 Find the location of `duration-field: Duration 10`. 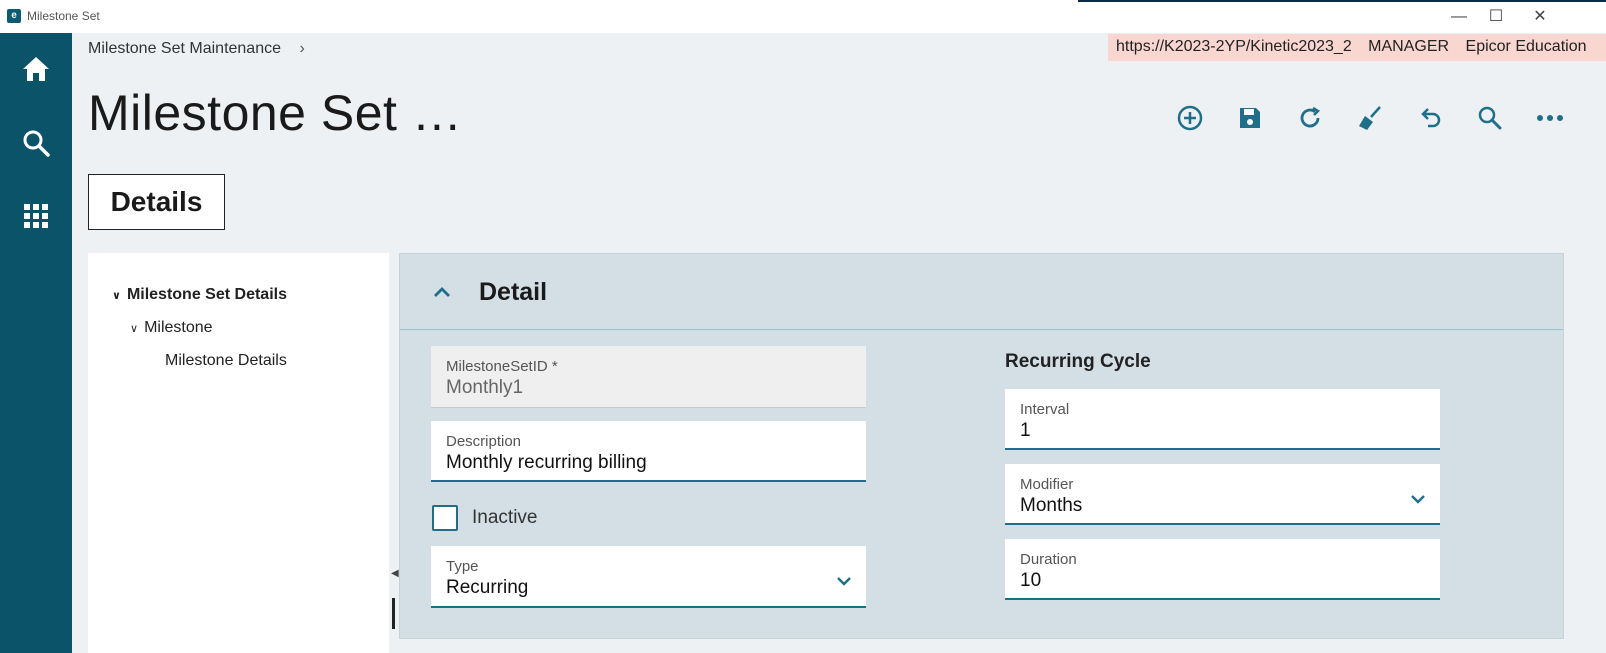

duration-field: Duration 10 is located at coordinates (1222, 569).